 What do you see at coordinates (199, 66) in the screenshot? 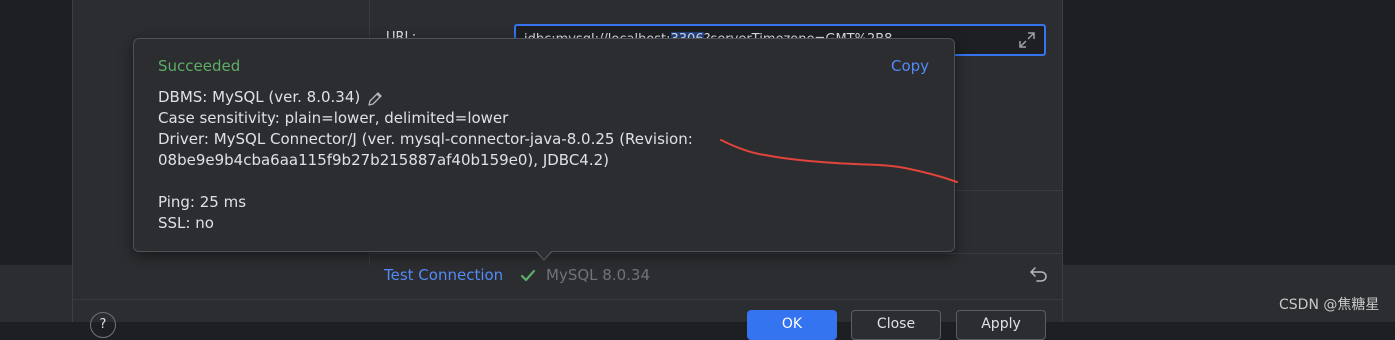
I see `popup-title: Succeeded` at bounding box center [199, 66].